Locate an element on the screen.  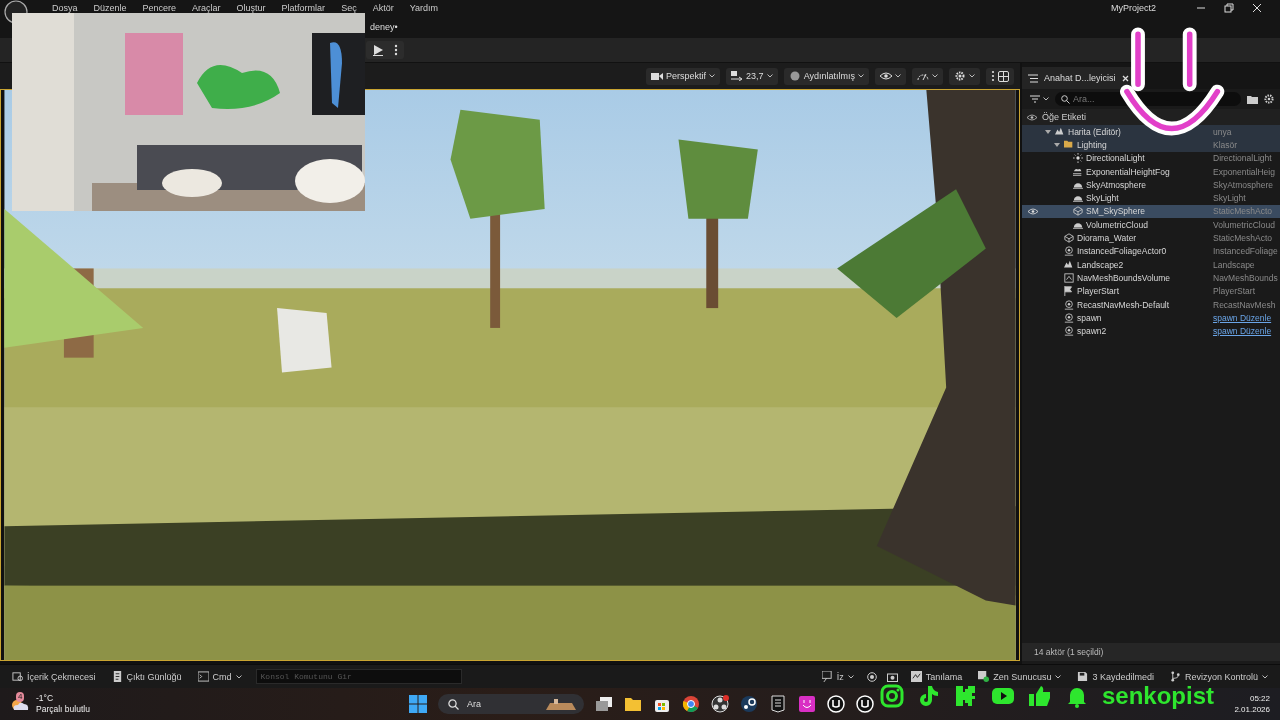
menu-item: Platformlar is located at coordinates (303, 8).